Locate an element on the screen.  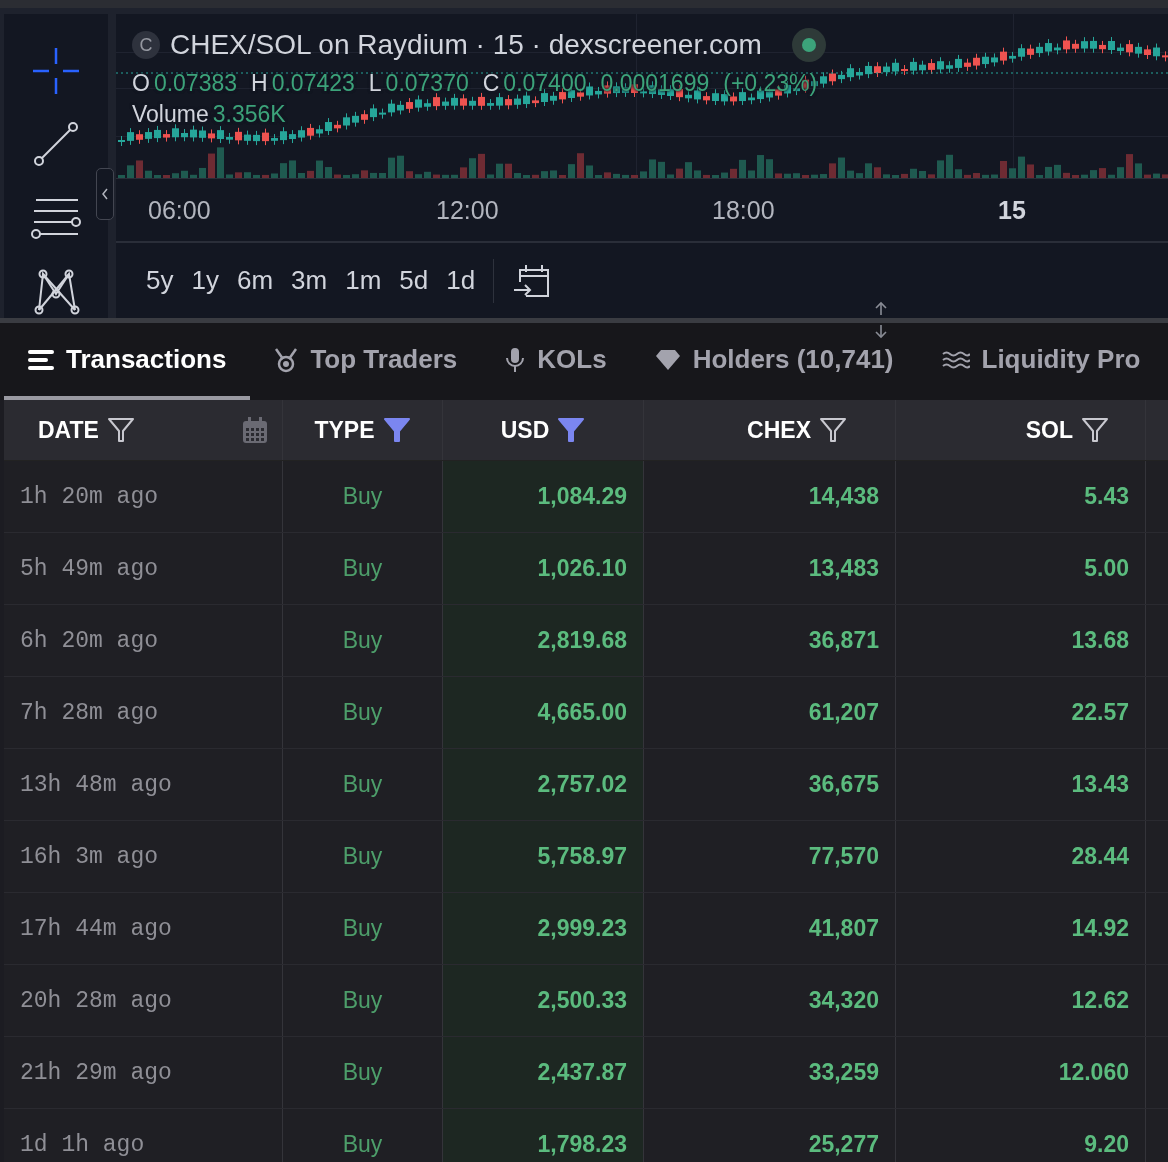
microphone-icon is located at coordinates (515, 359).